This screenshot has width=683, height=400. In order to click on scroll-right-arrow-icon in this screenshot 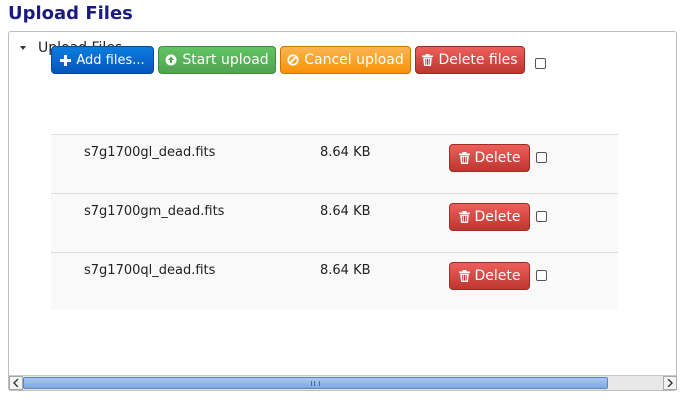, I will do `click(670, 383)`.